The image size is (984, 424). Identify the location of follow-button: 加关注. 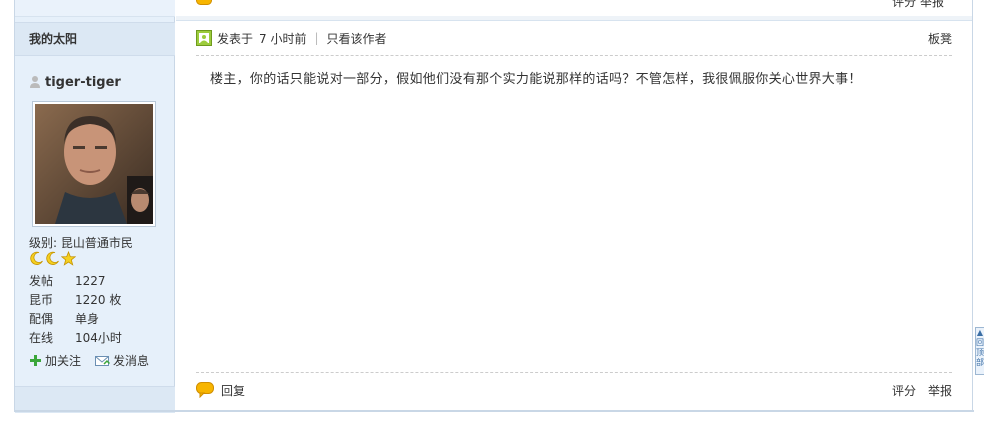
(55, 360).